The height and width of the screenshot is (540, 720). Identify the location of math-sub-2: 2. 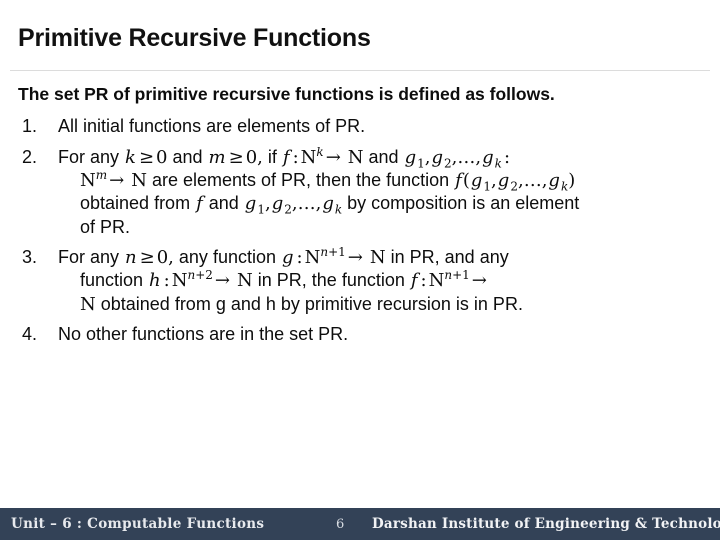
(288, 209).